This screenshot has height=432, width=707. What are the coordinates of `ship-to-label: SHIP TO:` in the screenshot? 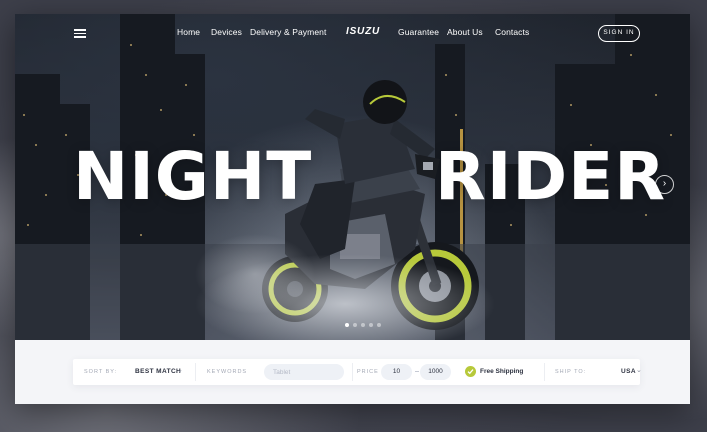 It's located at (571, 372).